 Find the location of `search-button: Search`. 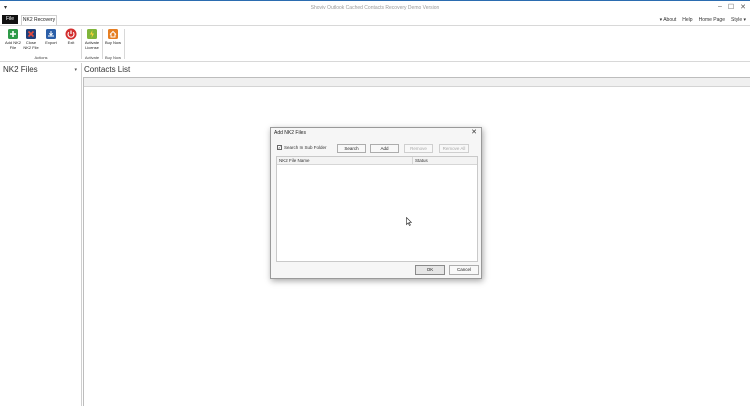

search-button: Search is located at coordinates (351, 148).